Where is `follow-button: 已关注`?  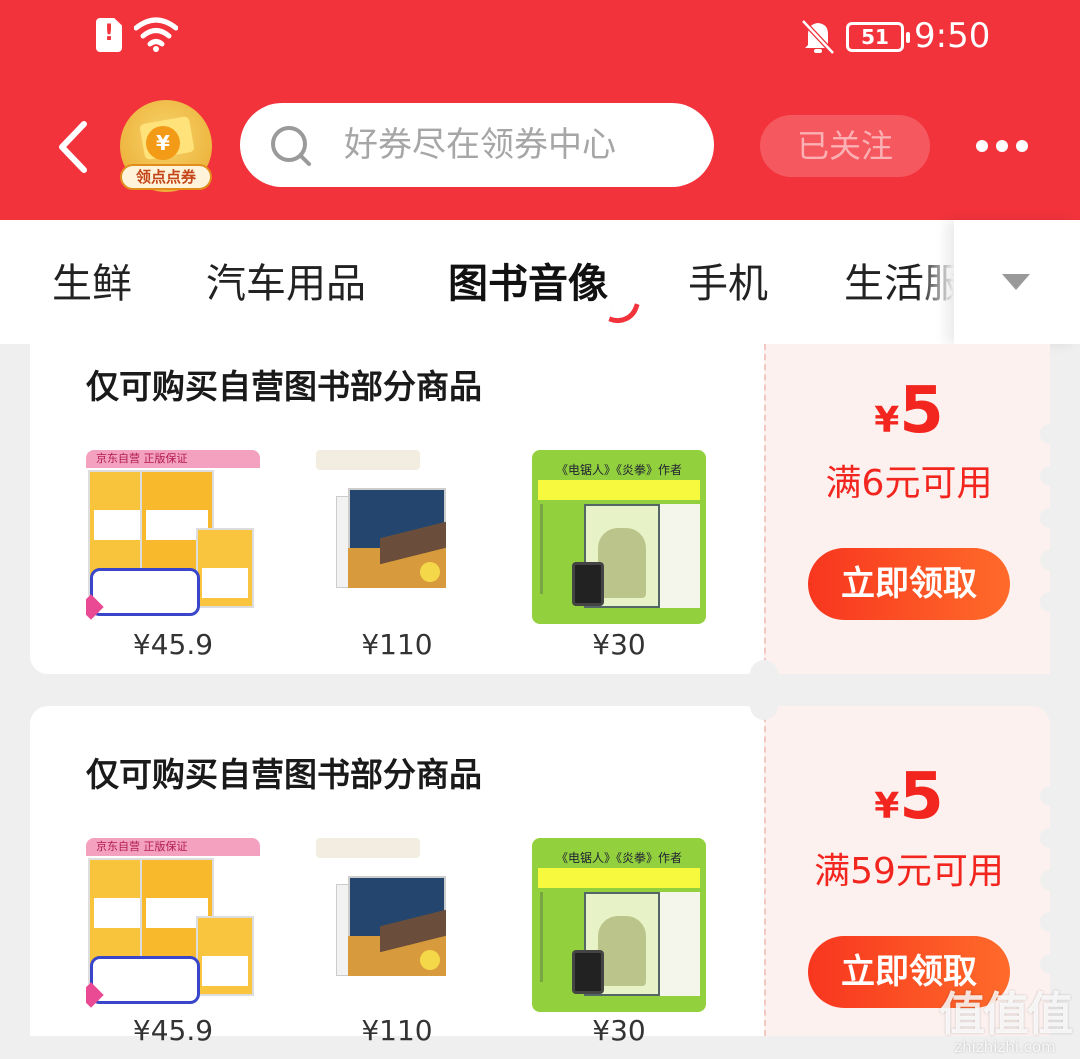
follow-button: 已关注 is located at coordinates (845, 146).